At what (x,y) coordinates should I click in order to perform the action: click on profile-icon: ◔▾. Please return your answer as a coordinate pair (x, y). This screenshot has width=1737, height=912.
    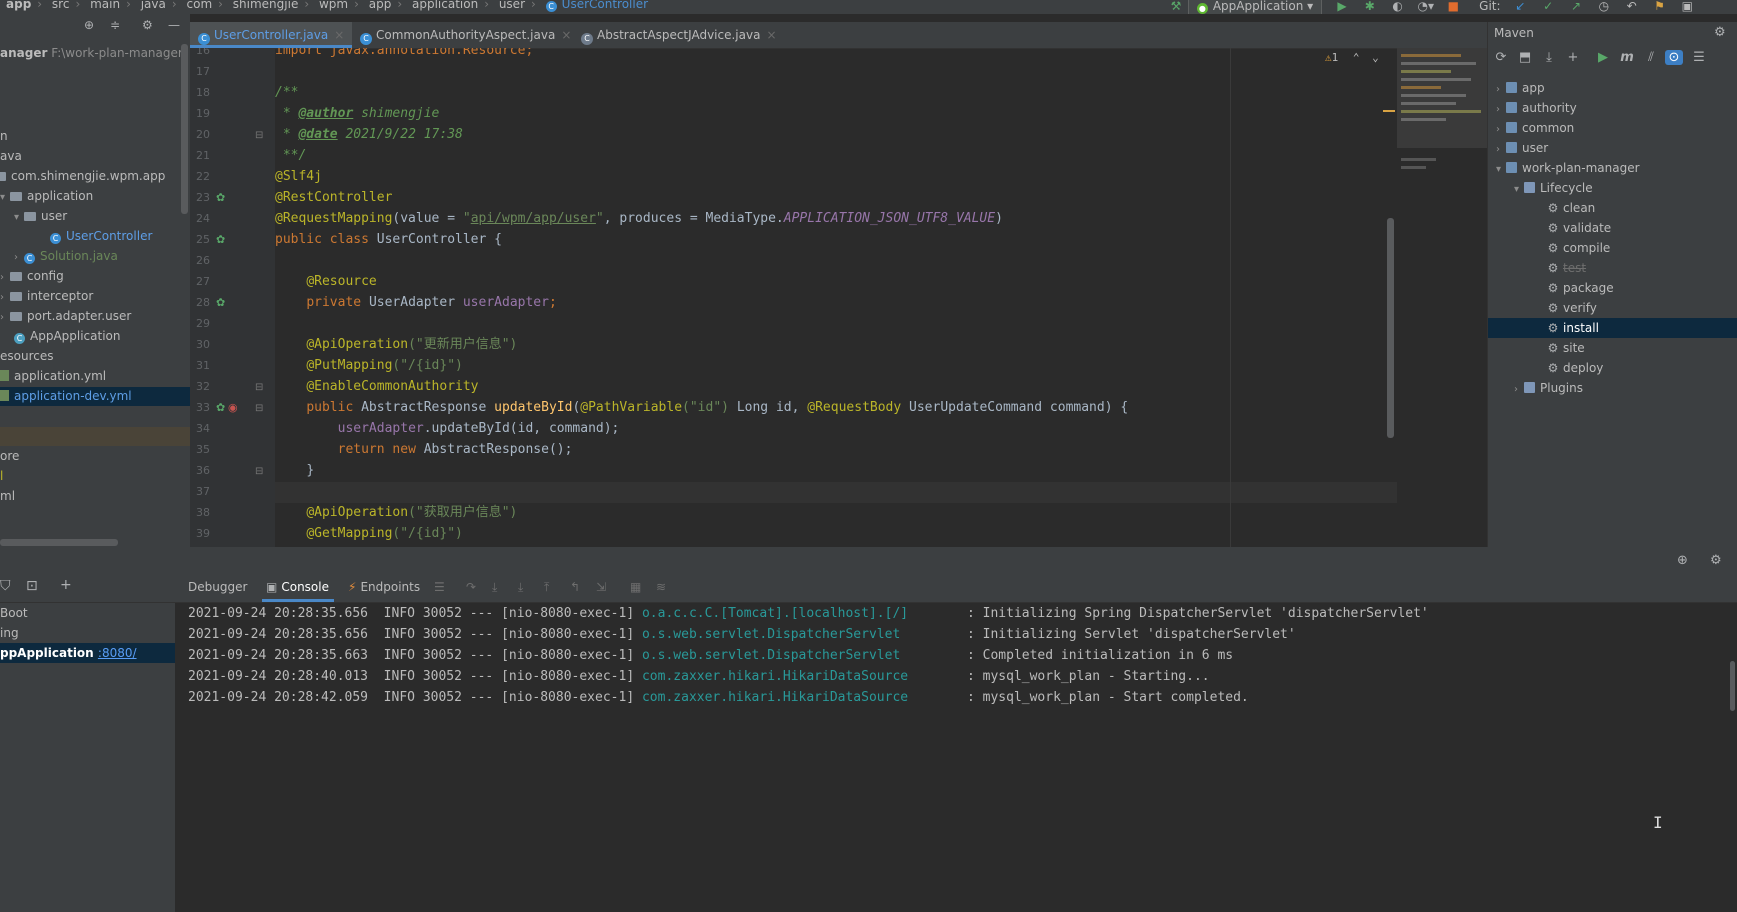
    Looking at the image, I should click on (1425, 6).